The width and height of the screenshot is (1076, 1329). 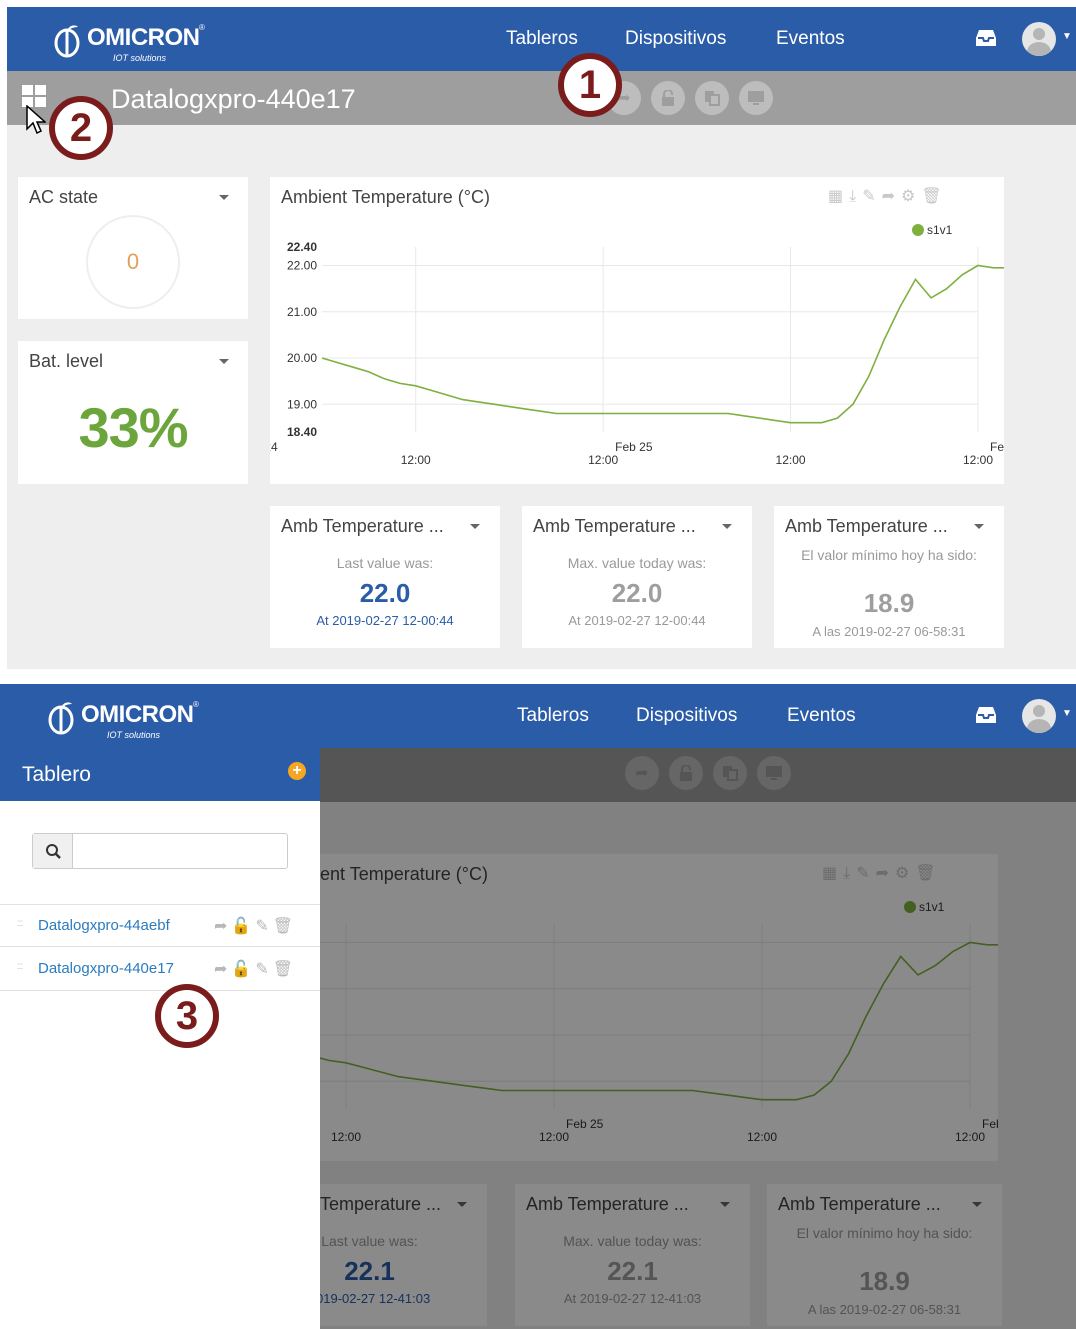 I want to click on brand-name-2: OMICRON, so click(x=137, y=714).